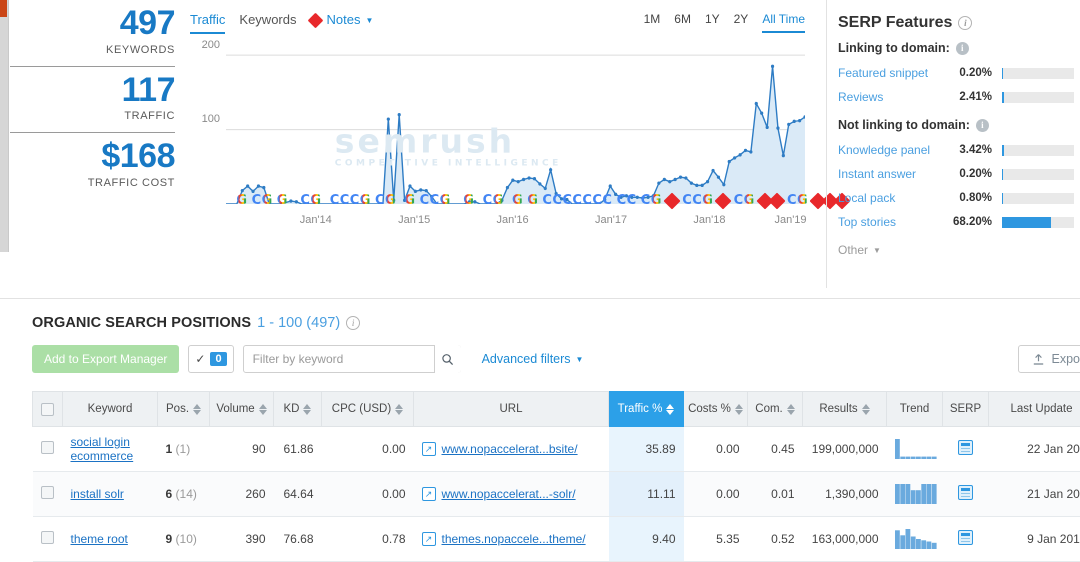  I want to click on notes-control: Notes ▼, so click(341, 23).